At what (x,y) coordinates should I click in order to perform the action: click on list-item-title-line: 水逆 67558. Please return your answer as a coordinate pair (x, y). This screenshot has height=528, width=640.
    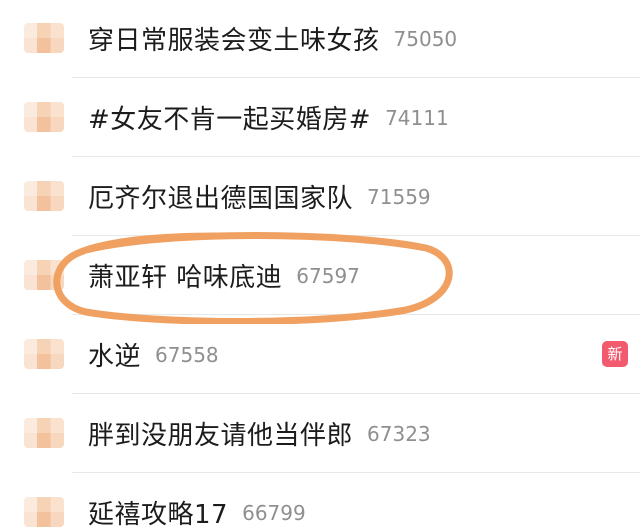
    Looking at the image, I should click on (153, 354).